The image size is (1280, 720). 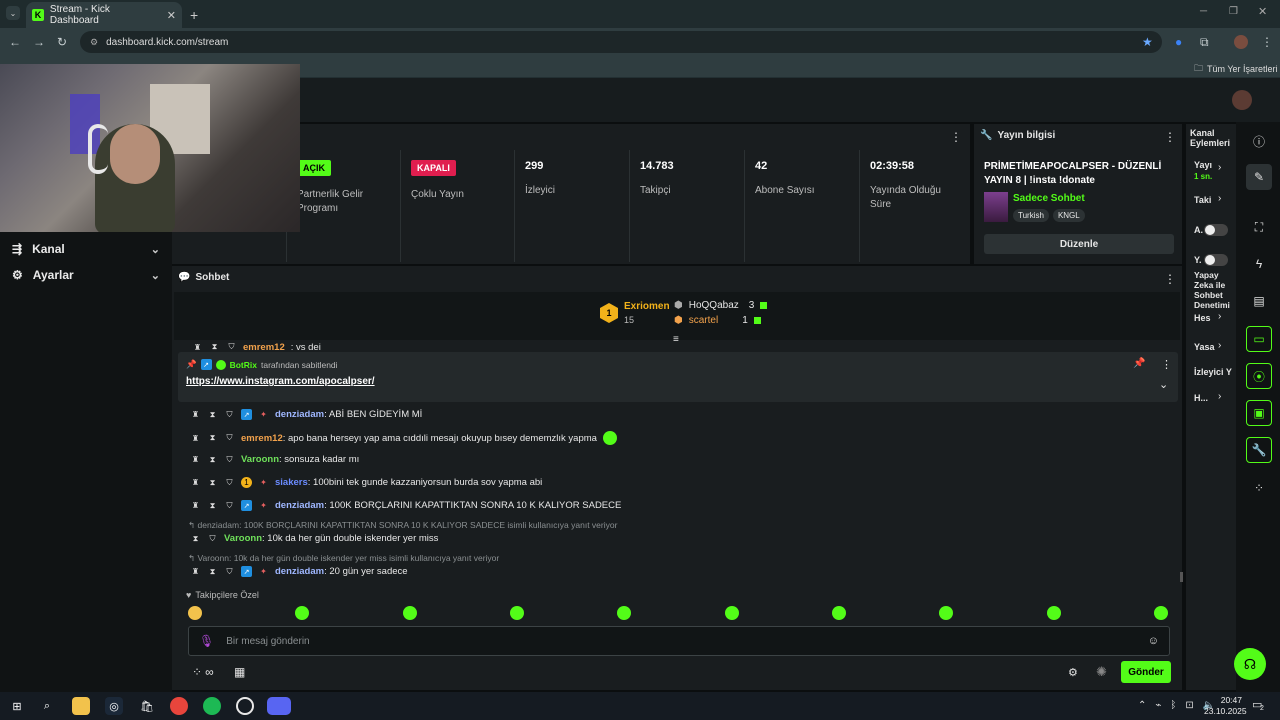 What do you see at coordinates (1233, 11) in the screenshot?
I see `maximize-icon: ❐` at bounding box center [1233, 11].